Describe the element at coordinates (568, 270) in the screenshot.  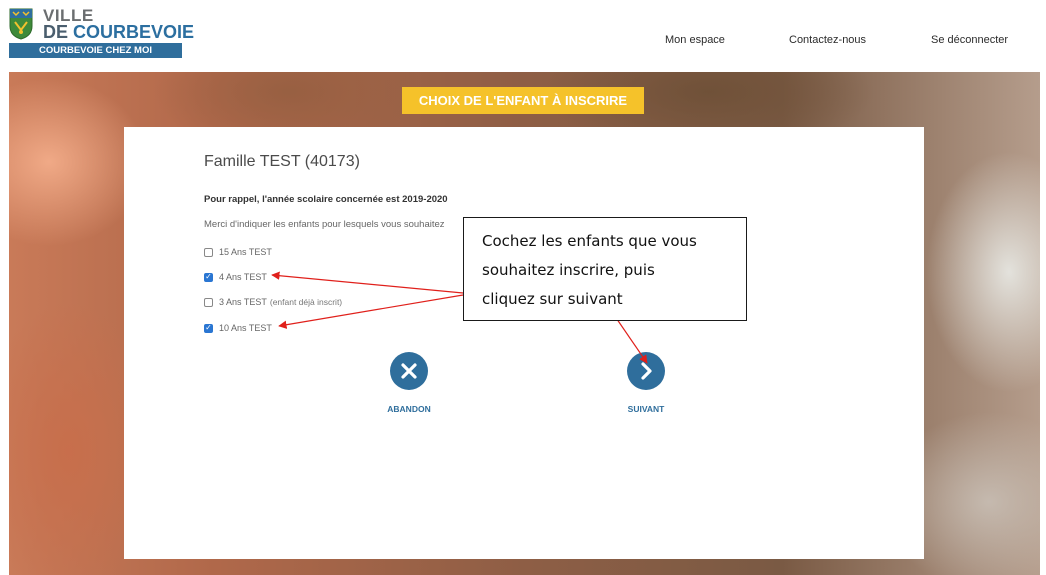
I see `callout-line: souhaitez inscrire, puis` at that location.